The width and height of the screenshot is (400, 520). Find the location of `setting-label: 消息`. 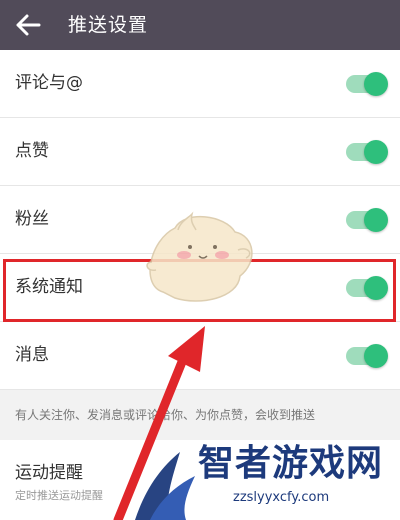

setting-label: 消息 is located at coordinates (32, 355).